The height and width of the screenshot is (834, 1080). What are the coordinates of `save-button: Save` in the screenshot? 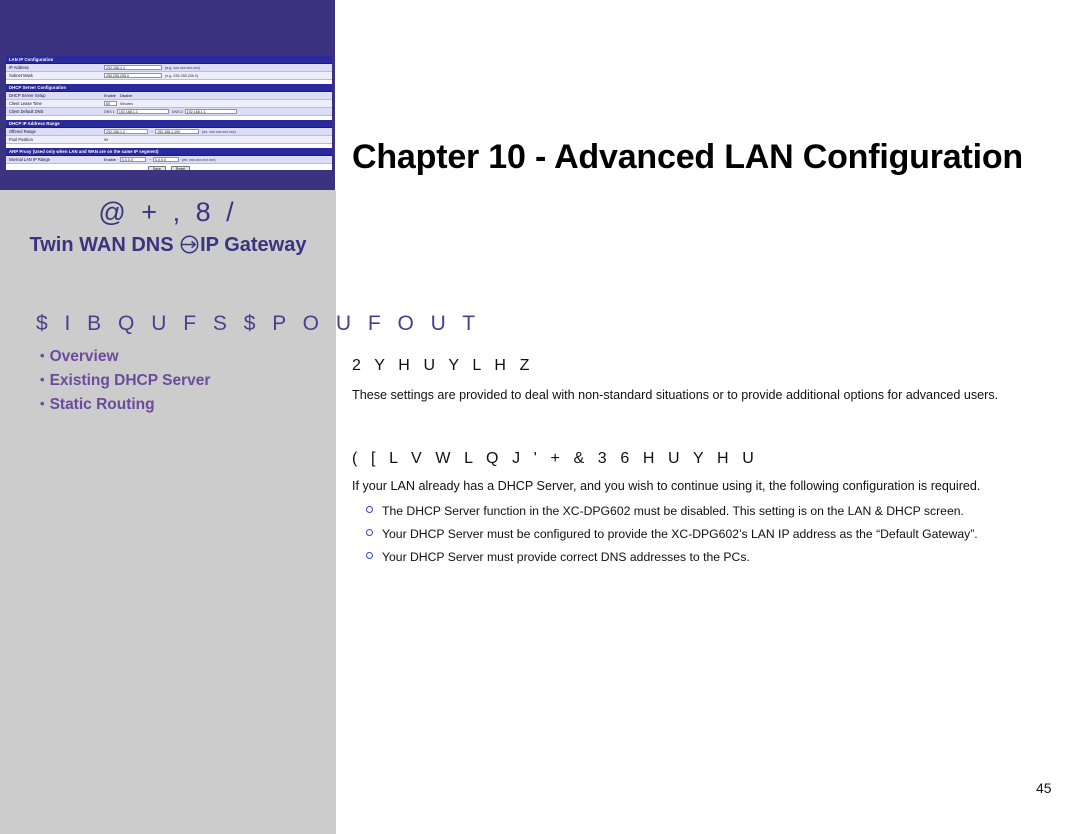 It's located at (156, 167).